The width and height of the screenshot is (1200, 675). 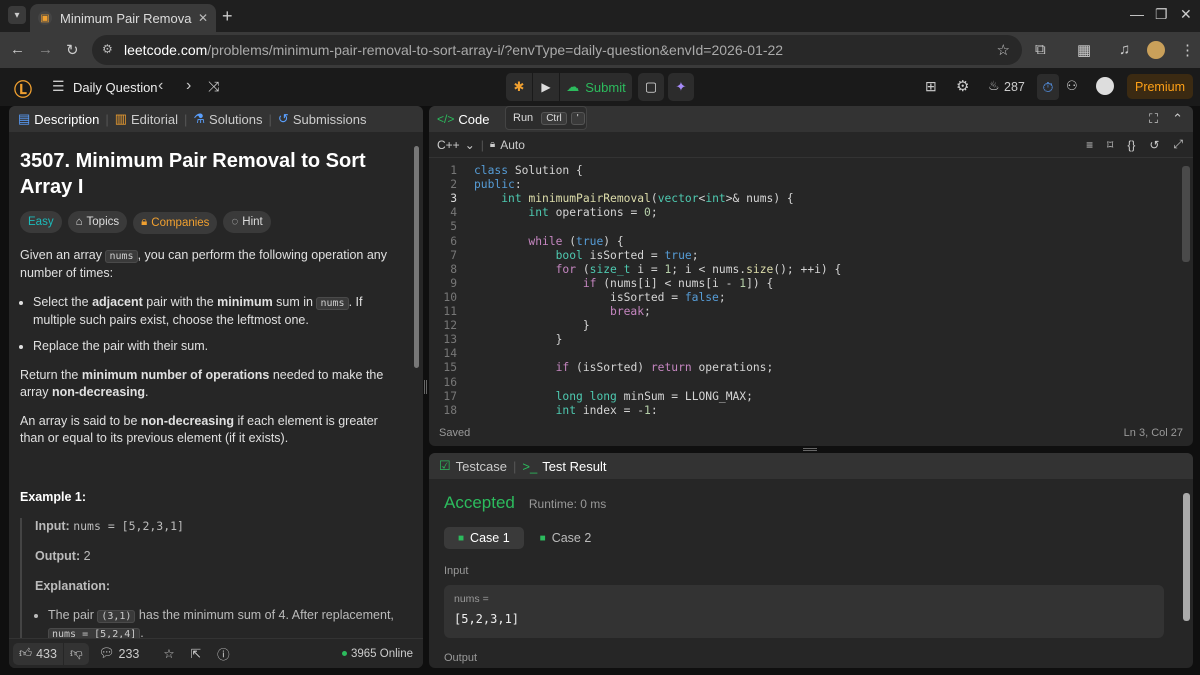 I want to click on online-dot-icon, so click(x=344, y=653).